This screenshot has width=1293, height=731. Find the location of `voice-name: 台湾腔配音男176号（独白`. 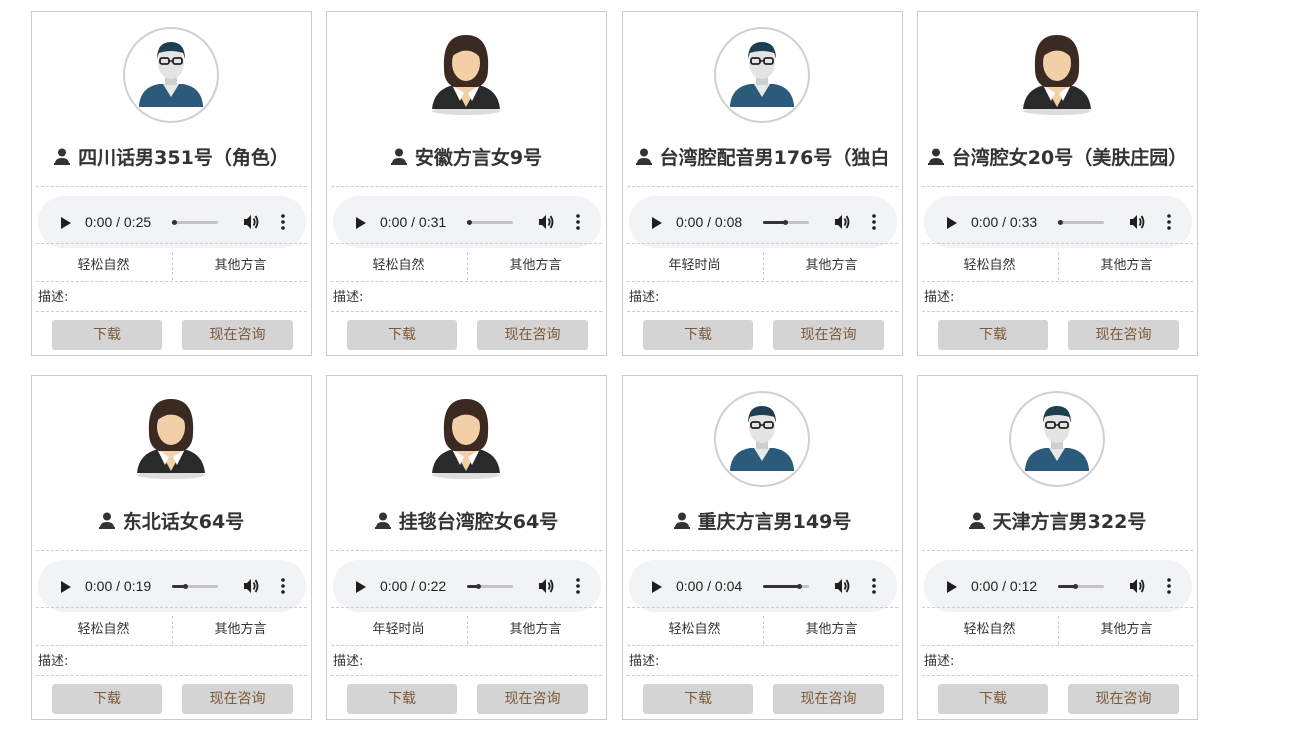

voice-name: 台湾腔配音男176号（独白 is located at coordinates (774, 158).